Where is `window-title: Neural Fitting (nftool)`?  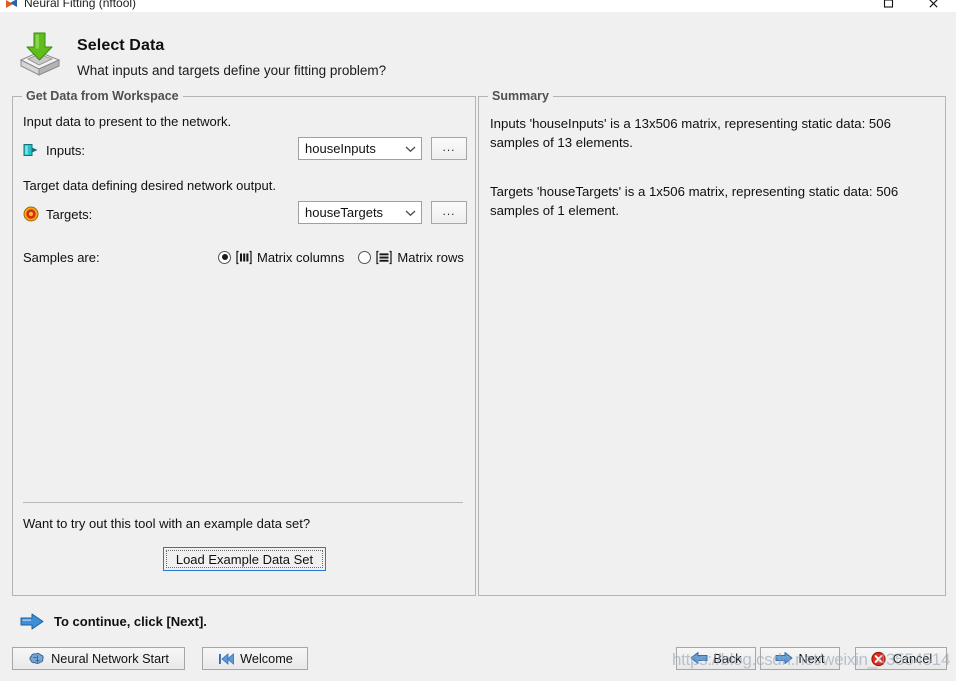
window-title: Neural Fitting (nftool) is located at coordinates (80, 5).